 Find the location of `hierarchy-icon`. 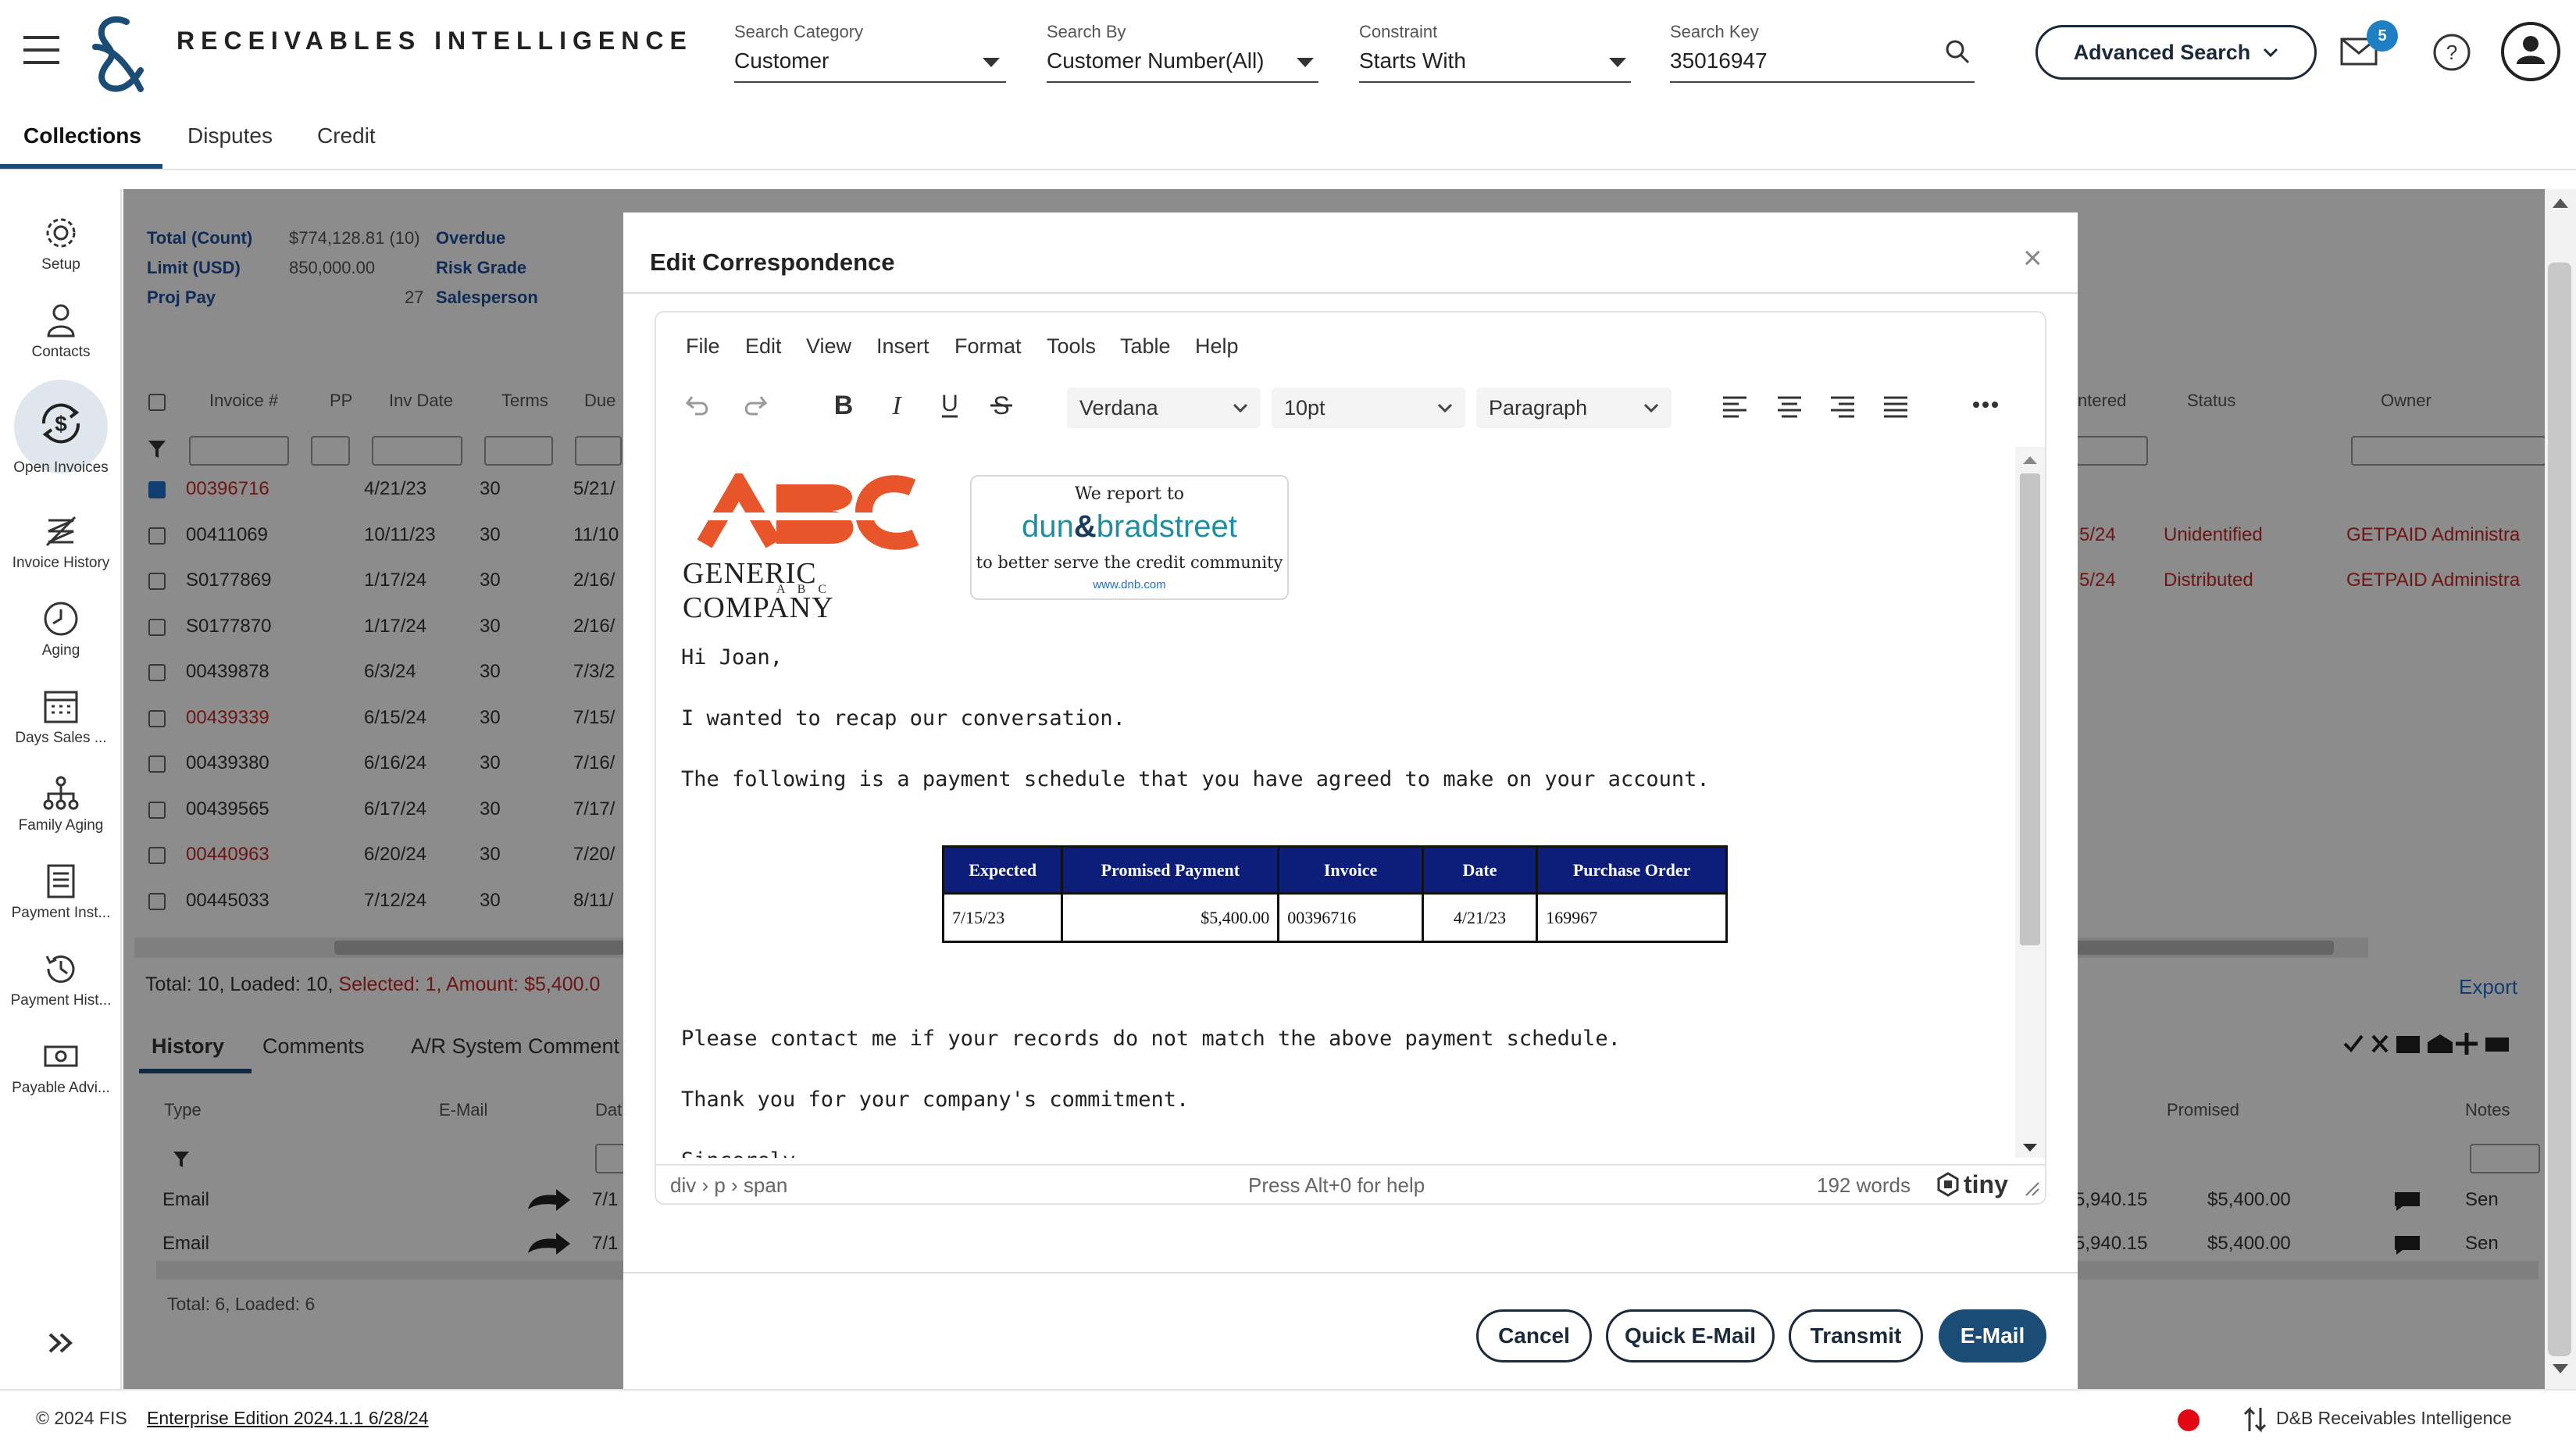

hierarchy-icon is located at coordinates (61, 793).